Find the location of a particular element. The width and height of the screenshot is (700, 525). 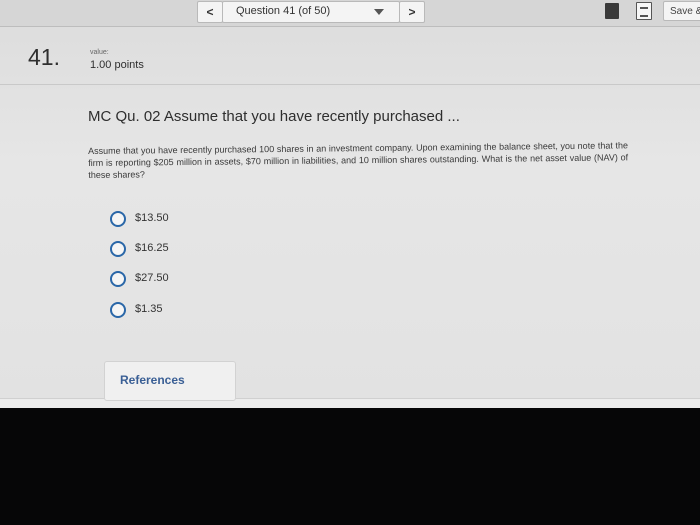

references-button: References is located at coordinates (170, 381).